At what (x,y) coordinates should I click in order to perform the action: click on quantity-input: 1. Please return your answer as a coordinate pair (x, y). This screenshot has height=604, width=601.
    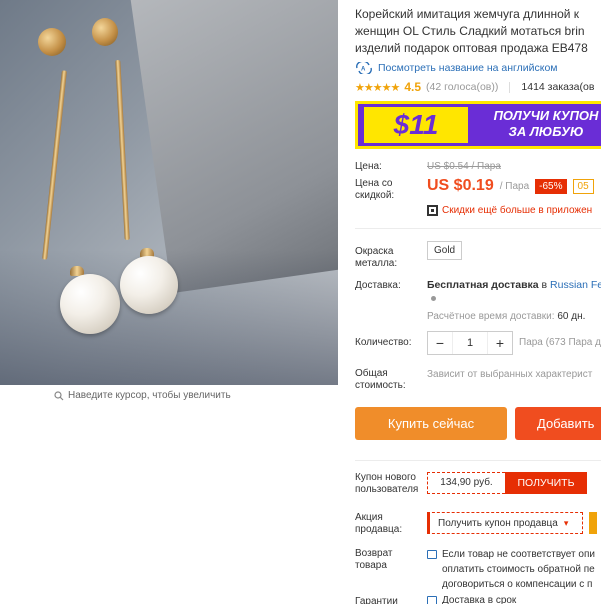
    Looking at the image, I should click on (470, 343).